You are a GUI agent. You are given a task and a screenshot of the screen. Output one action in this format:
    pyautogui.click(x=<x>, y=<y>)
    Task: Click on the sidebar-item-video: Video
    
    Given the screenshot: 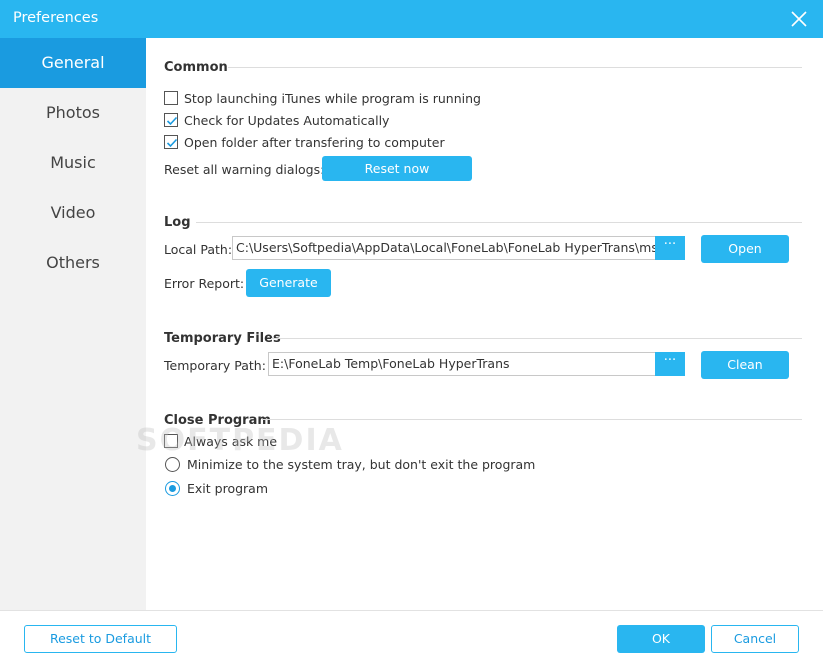 What is the action you would take?
    pyautogui.click(x=73, y=213)
    